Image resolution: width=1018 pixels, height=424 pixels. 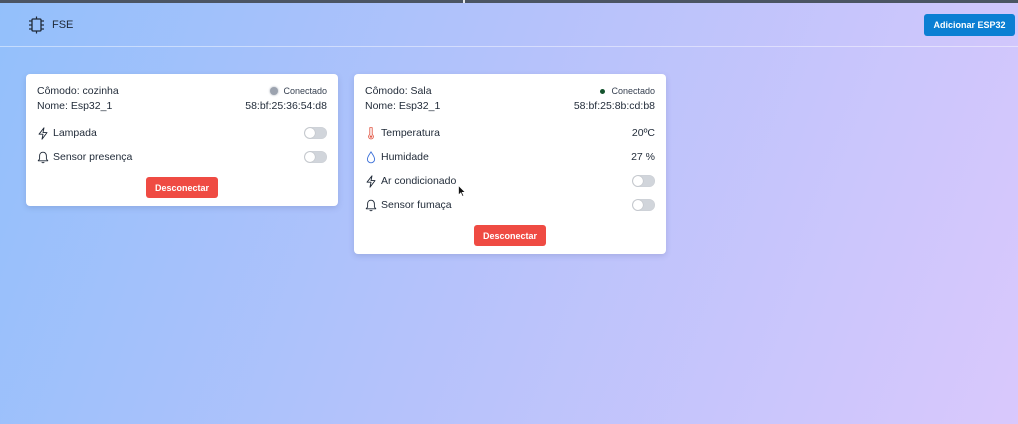 I want to click on feature-label: Lampada, so click(x=75, y=133).